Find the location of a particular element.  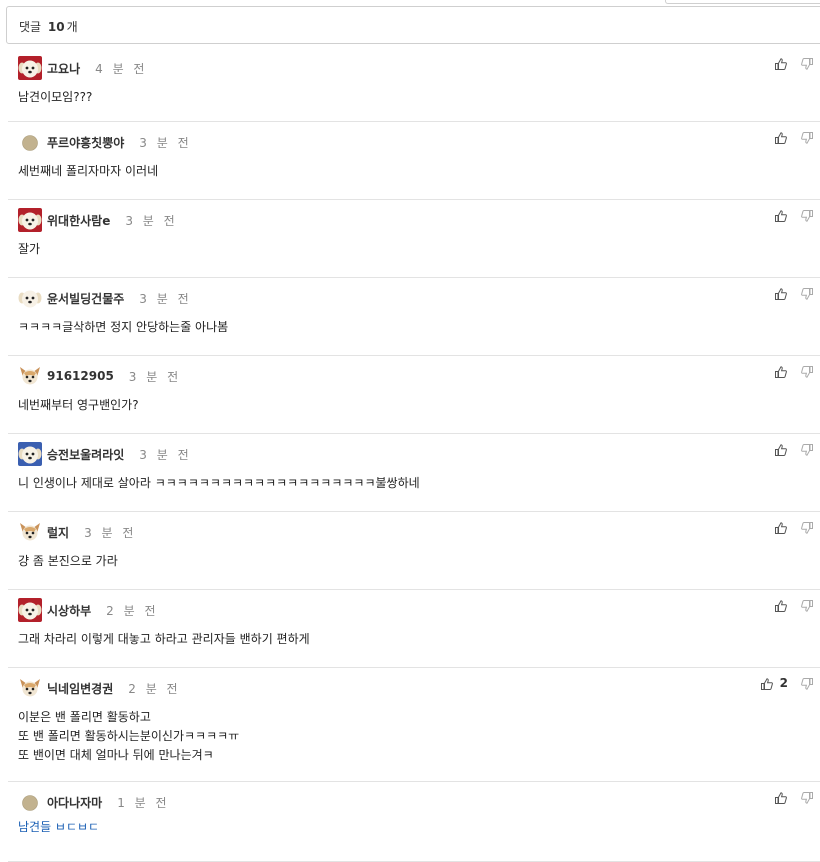

comment-text-line: 네번째부터 영구밴인가? is located at coordinates (78, 405).